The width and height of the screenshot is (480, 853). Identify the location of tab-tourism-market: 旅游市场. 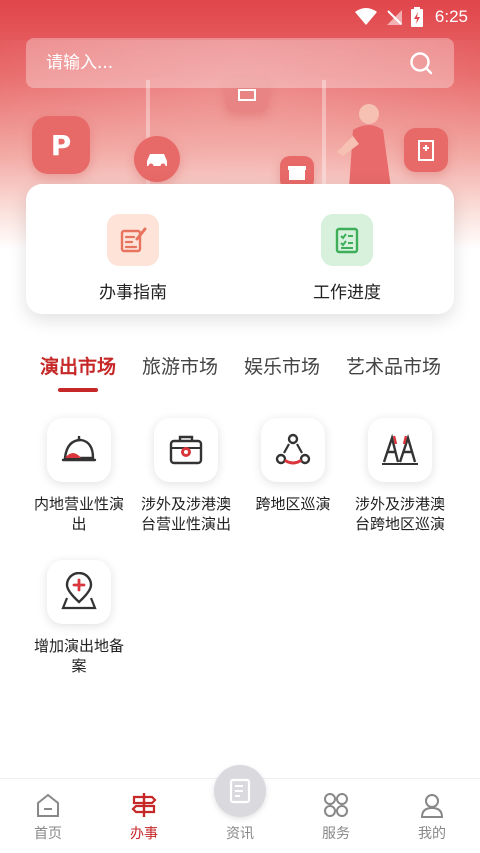
(180, 374).